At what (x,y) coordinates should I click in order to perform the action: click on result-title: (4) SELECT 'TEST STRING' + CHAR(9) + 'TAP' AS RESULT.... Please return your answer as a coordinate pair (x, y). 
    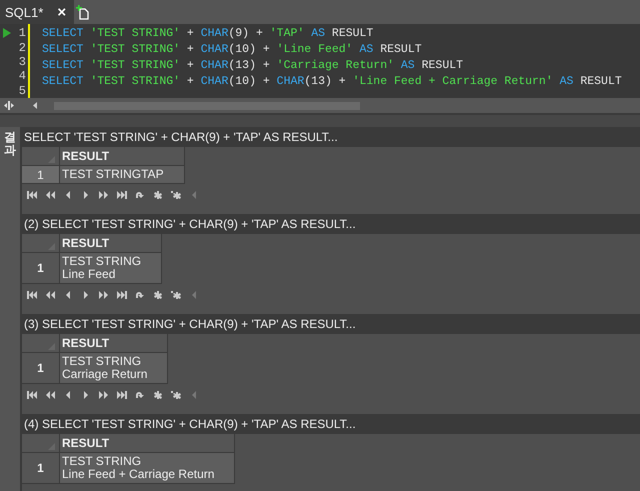
    Looking at the image, I should click on (331, 424).